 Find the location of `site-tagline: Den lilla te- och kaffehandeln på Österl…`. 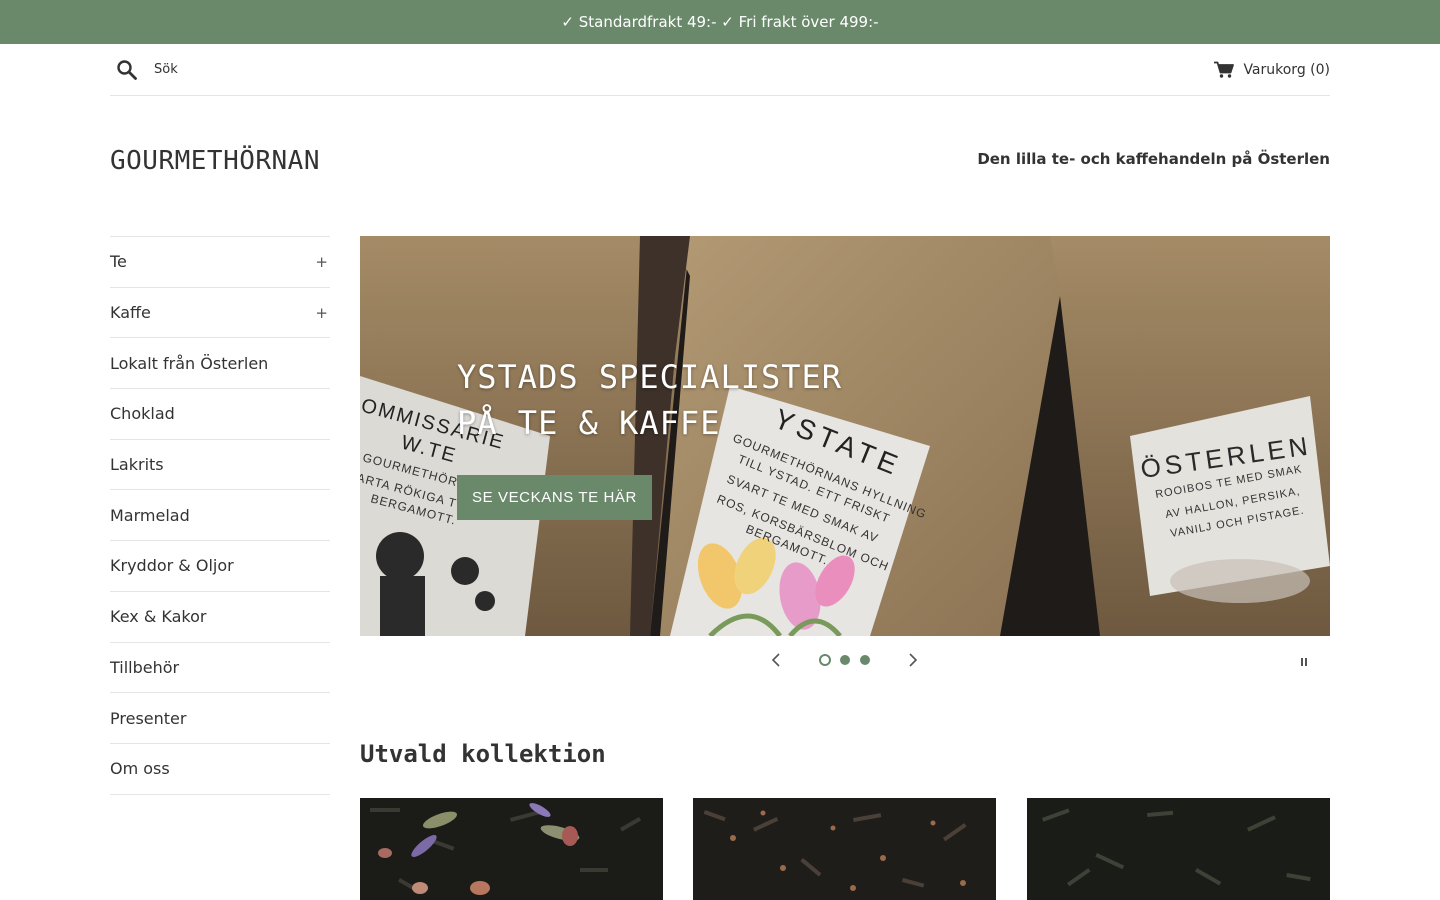

site-tagline: Den lilla te- och kaffehandeln på Österl… is located at coordinates (1153, 159).